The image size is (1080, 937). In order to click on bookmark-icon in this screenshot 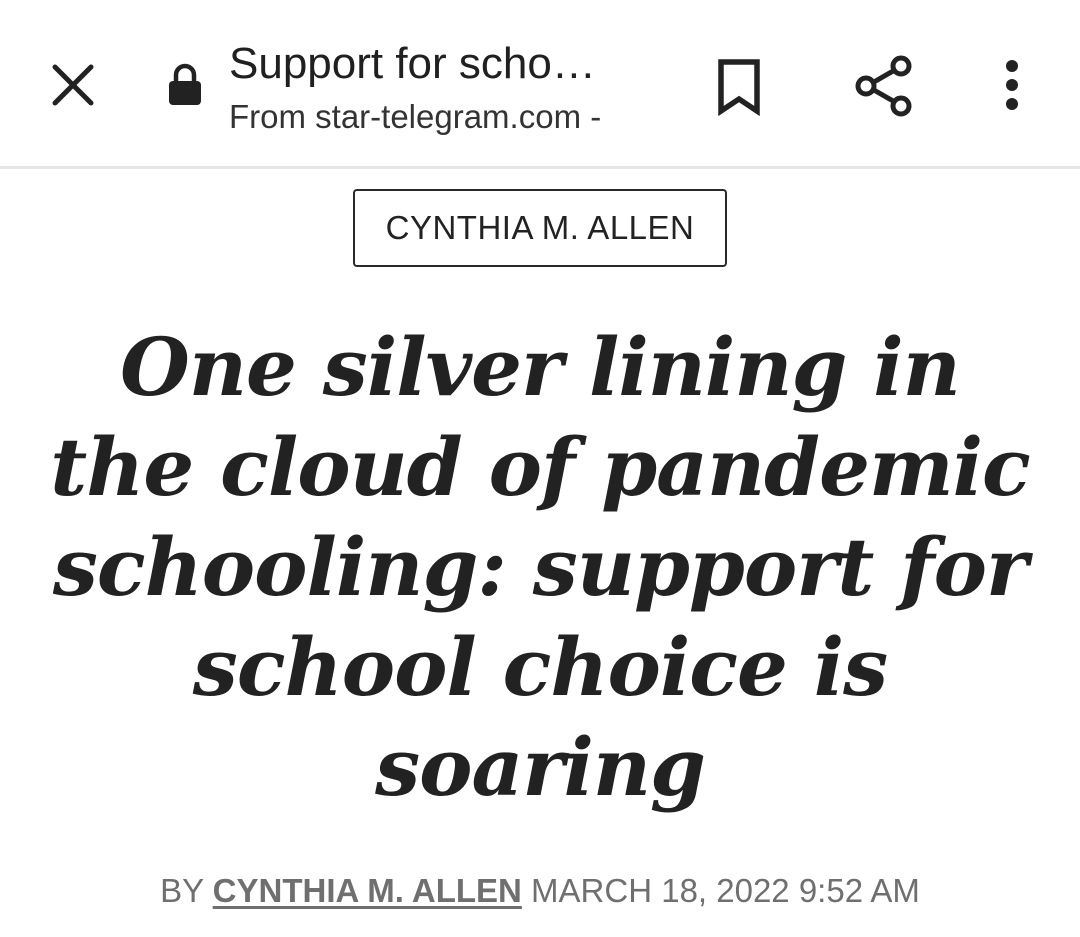, I will do `click(739, 87)`.